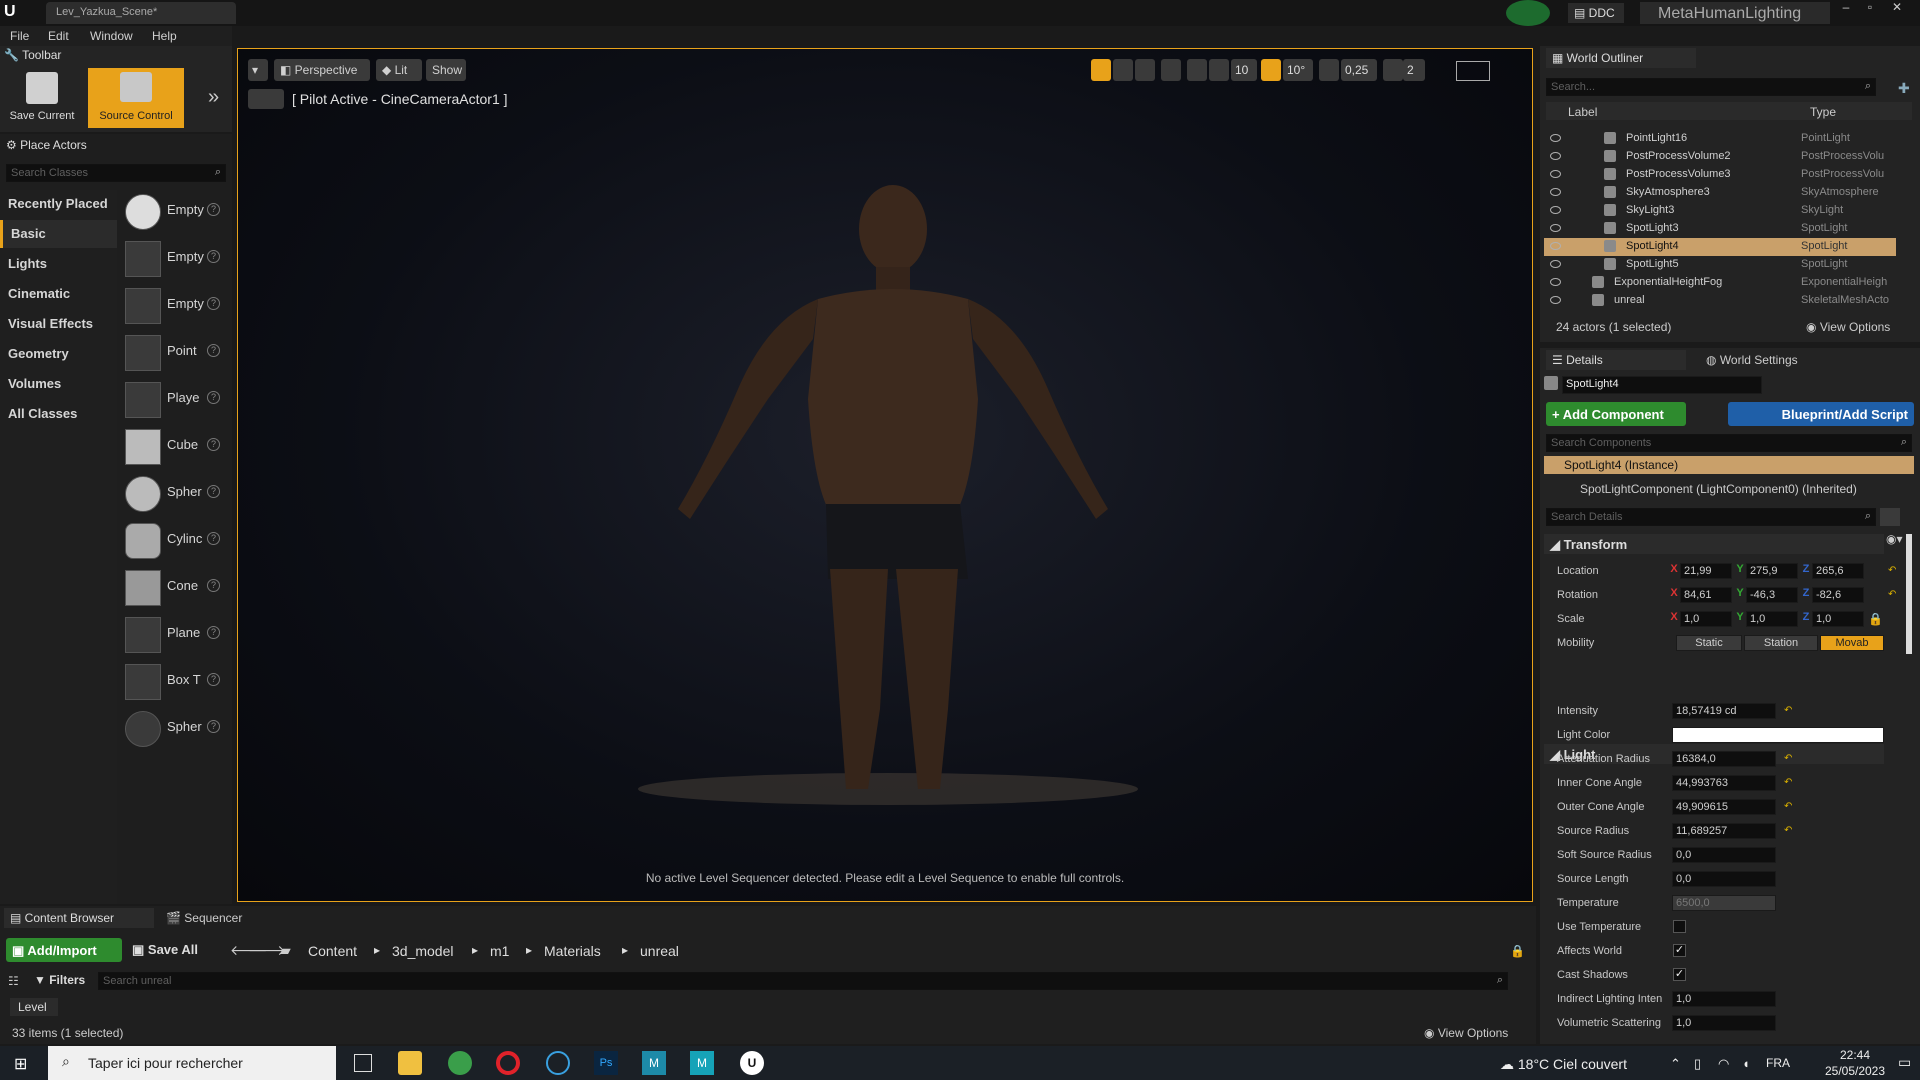 The image size is (1920, 1080). I want to click on actor-item: Playe?, so click(178, 400).